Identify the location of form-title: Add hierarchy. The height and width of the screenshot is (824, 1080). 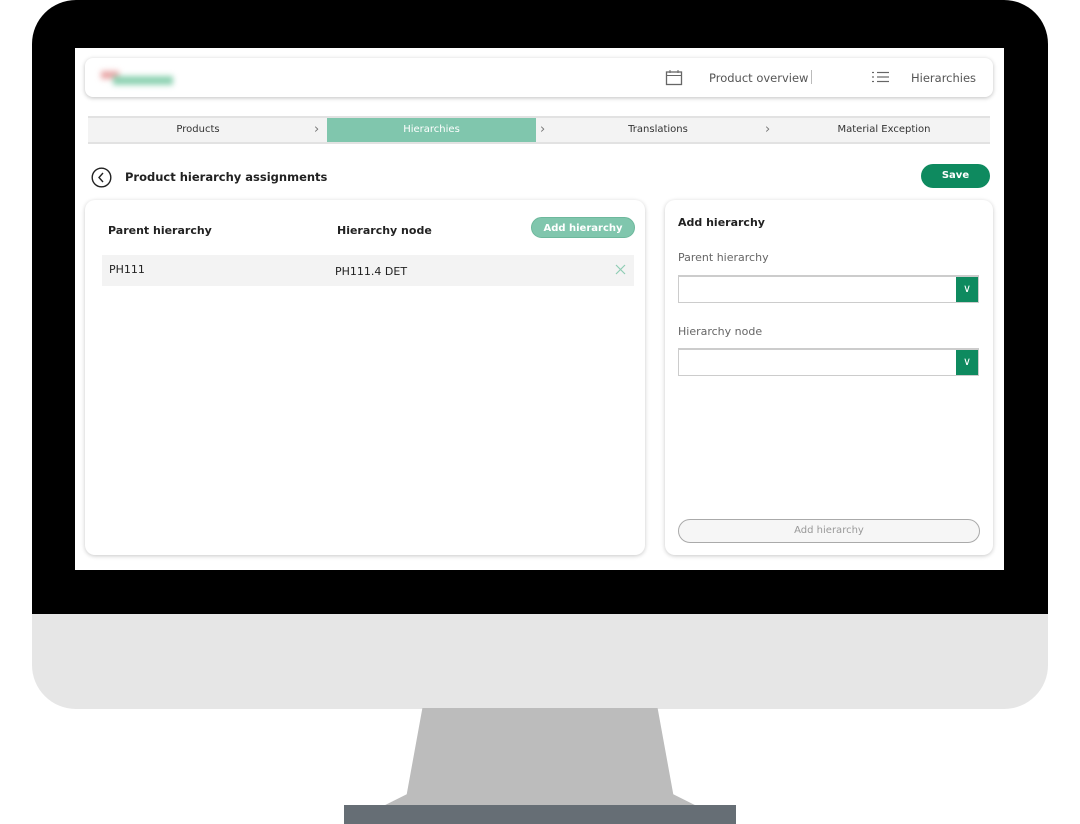
(721, 222).